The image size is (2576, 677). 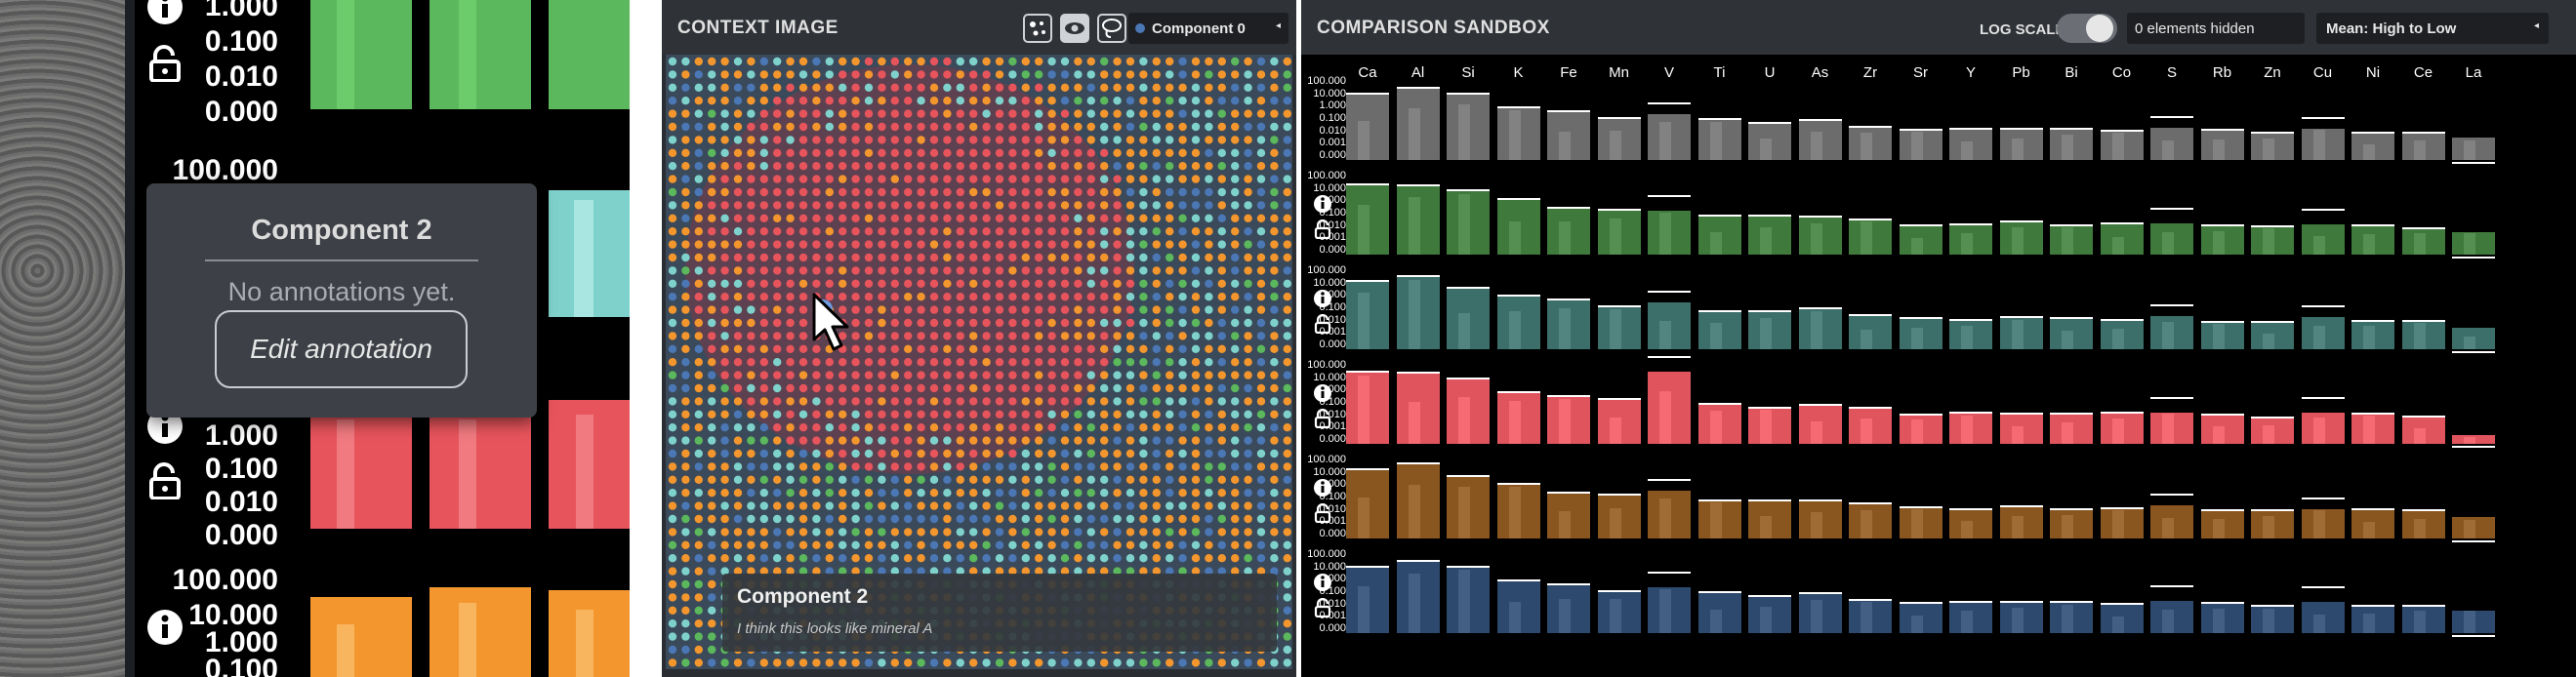 I want to click on element-header: Mn, so click(x=1619, y=72).